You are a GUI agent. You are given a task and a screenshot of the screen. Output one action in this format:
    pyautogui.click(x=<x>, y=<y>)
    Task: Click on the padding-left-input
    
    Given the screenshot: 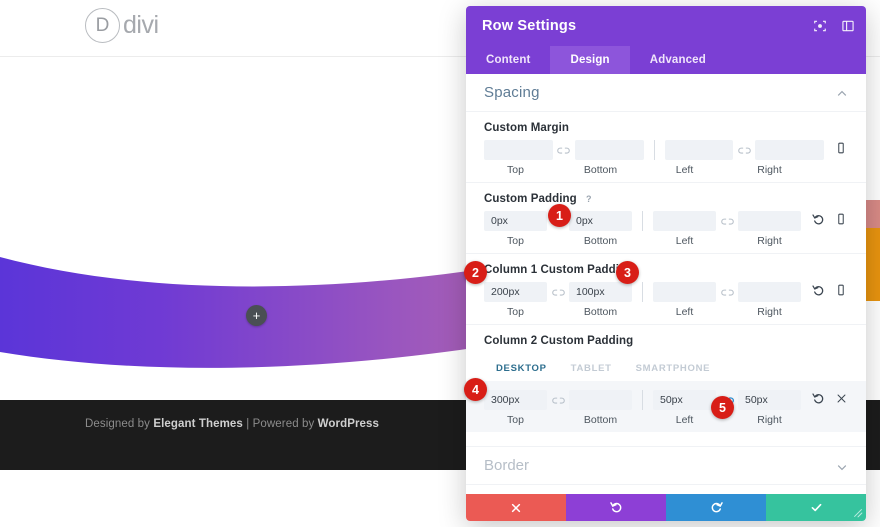 What is the action you would take?
    pyautogui.click(x=684, y=221)
    